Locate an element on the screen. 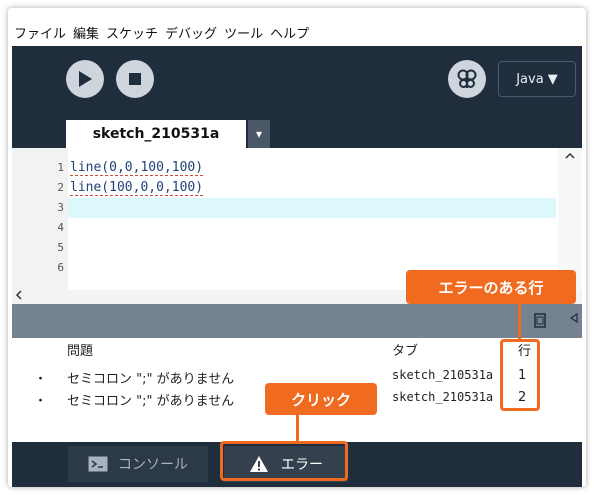 This screenshot has height=495, width=594. line-number: 2 is located at coordinates (60, 187).